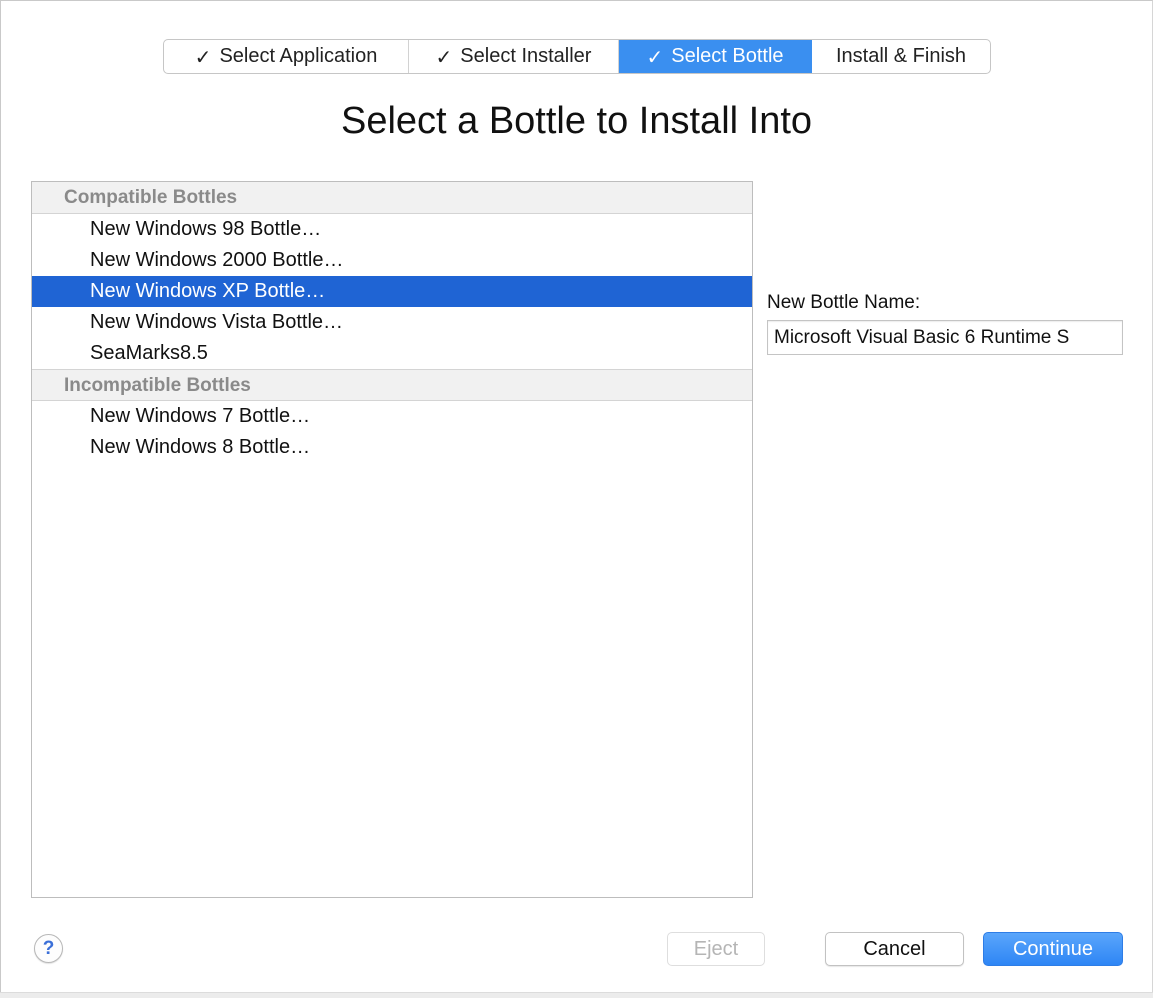  Describe the element at coordinates (576, 121) in the screenshot. I see `page-title: Select a Bottle to Install Into` at that location.